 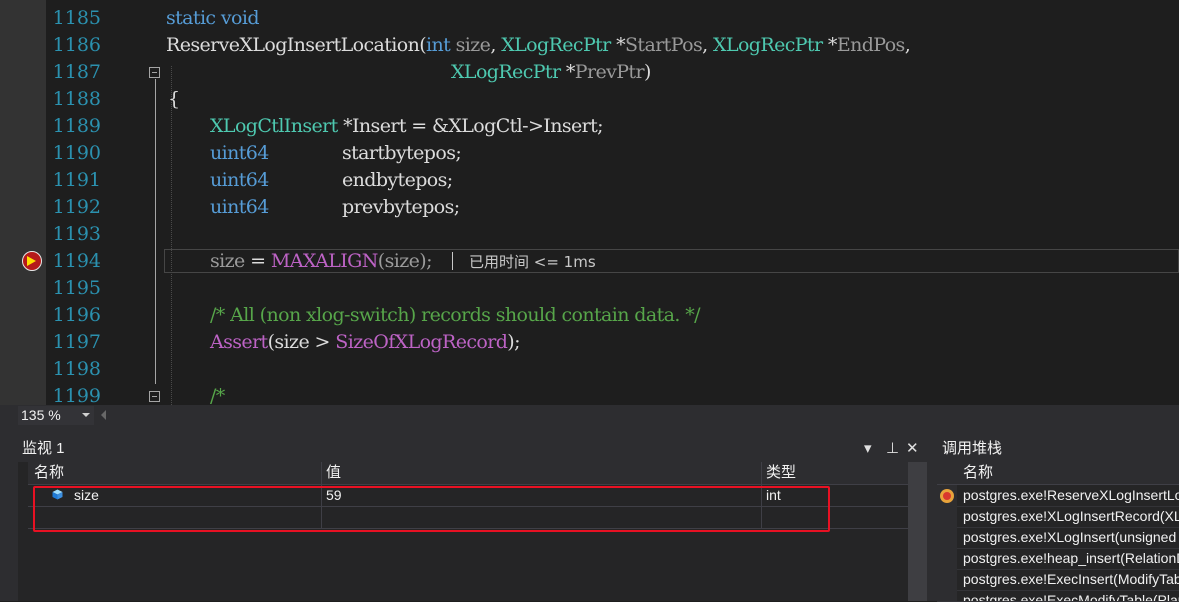 I want to click on current-frame-icon, so click(x=947, y=496).